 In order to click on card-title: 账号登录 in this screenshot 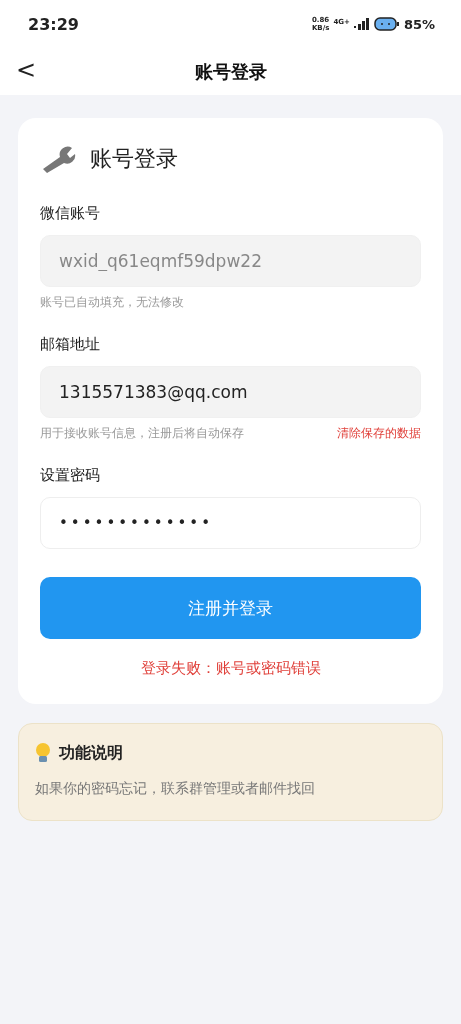, I will do `click(134, 159)`.